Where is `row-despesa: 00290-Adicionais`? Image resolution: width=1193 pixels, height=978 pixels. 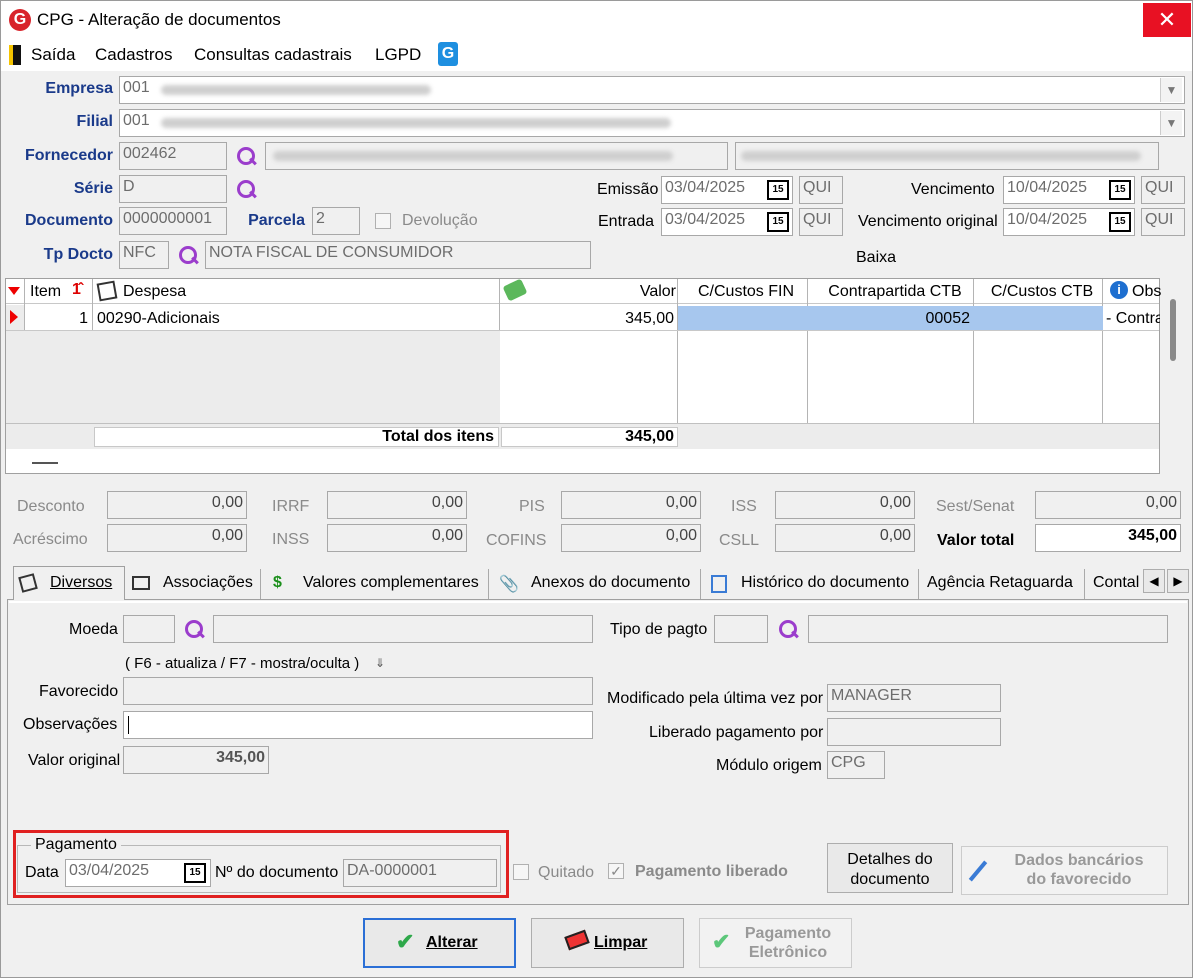
row-despesa: 00290-Adicionais is located at coordinates (158, 318).